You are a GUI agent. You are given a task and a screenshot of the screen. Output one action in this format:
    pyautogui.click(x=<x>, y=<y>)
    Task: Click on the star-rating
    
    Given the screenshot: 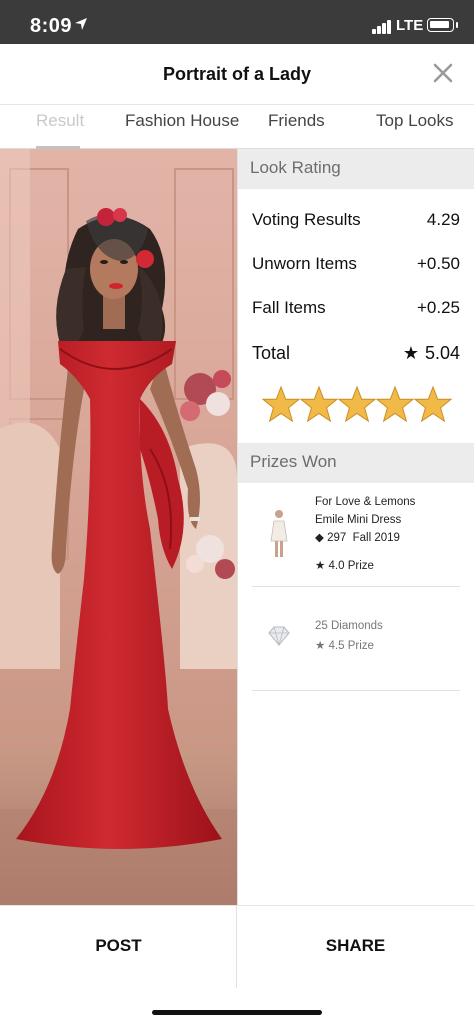 What is the action you would take?
    pyautogui.click(x=357, y=405)
    